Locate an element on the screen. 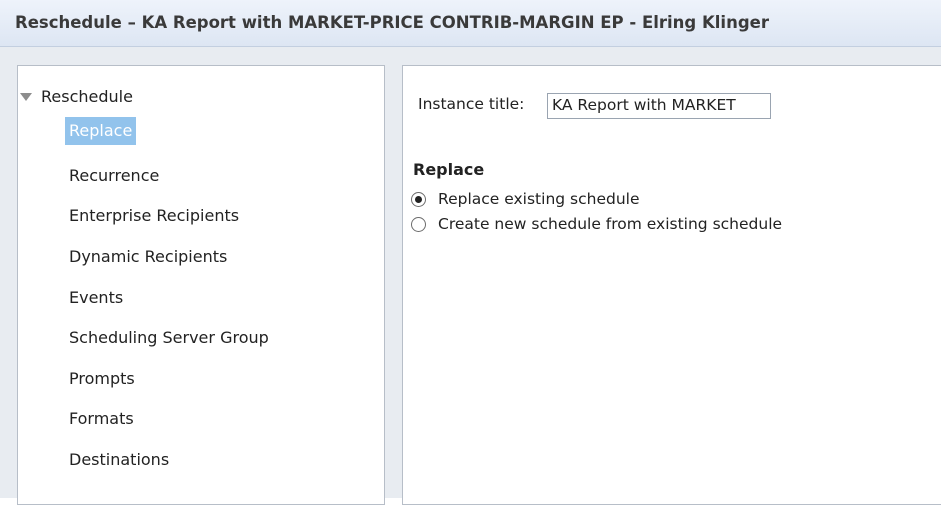  replace-section-heading: Replace is located at coordinates (449, 169).